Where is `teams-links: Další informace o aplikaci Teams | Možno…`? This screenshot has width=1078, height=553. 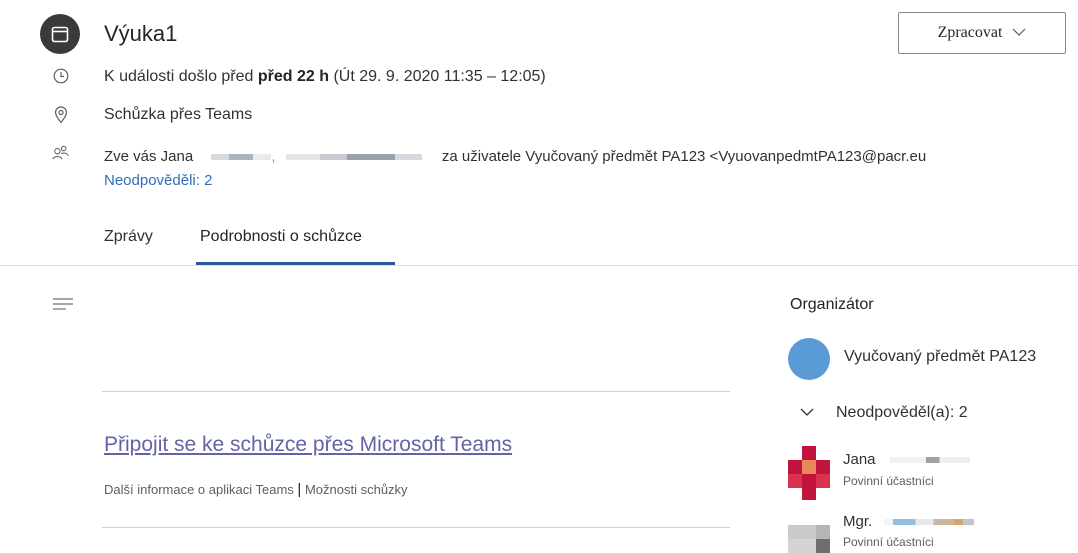 teams-links: Další informace o aplikaci Teams | Možno… is located at coordinates (256, 489).